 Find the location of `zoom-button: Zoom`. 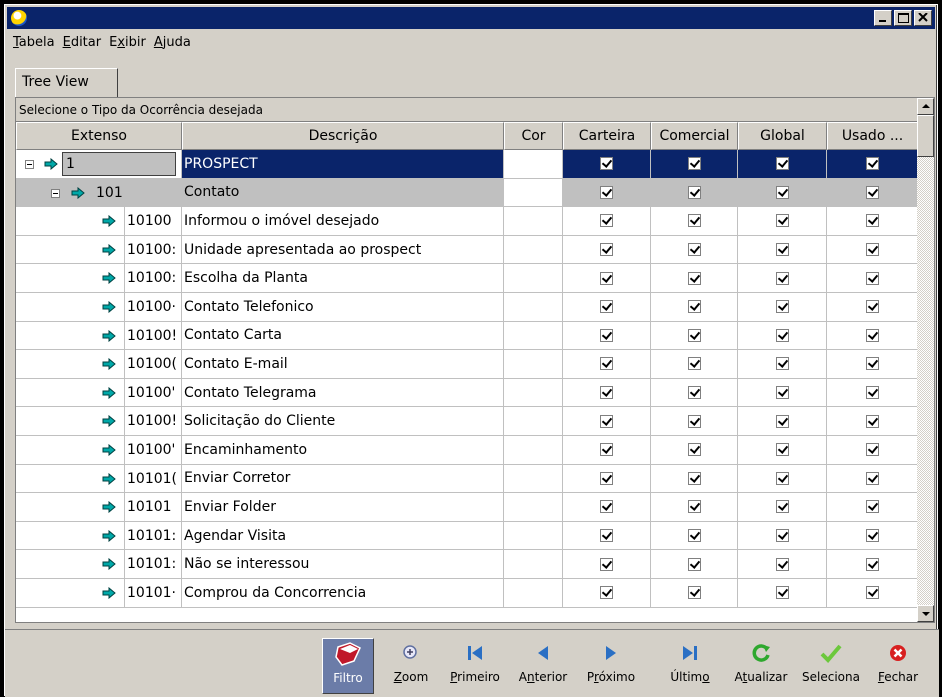

zoom-button: Zoom is located at coordinates (411, 666).